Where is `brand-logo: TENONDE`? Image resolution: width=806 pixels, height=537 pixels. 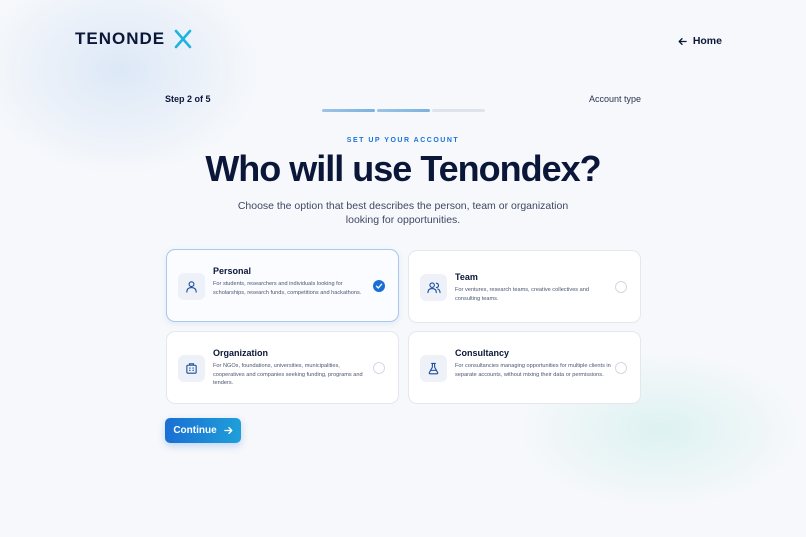 brand-logo: TENONDE is located at coordinates (134, 39).